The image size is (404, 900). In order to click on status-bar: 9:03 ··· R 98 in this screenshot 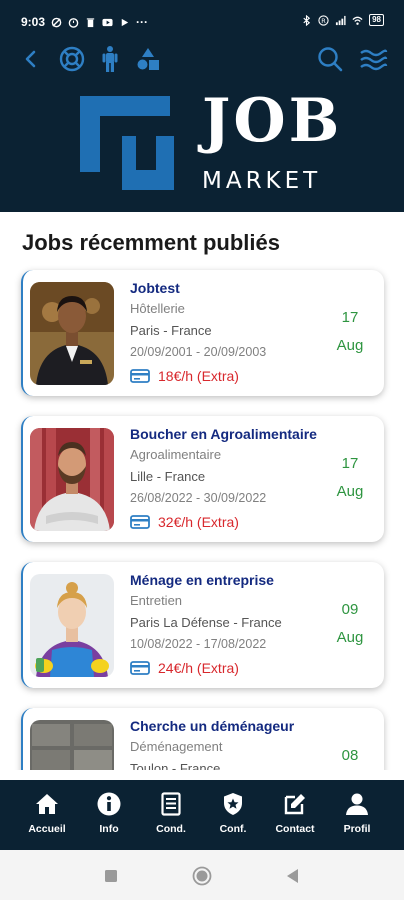, I will do `click(202, 20)`.